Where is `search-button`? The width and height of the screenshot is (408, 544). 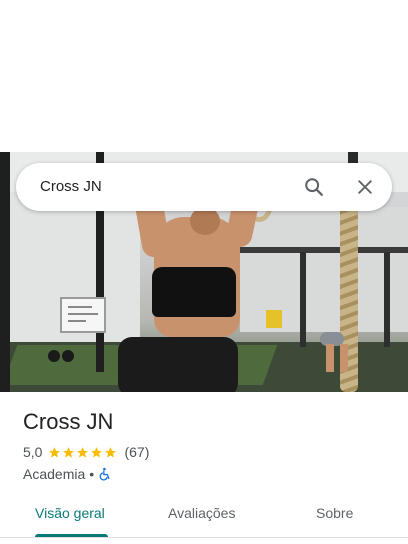 search-button is located at coordinates (314, 187).